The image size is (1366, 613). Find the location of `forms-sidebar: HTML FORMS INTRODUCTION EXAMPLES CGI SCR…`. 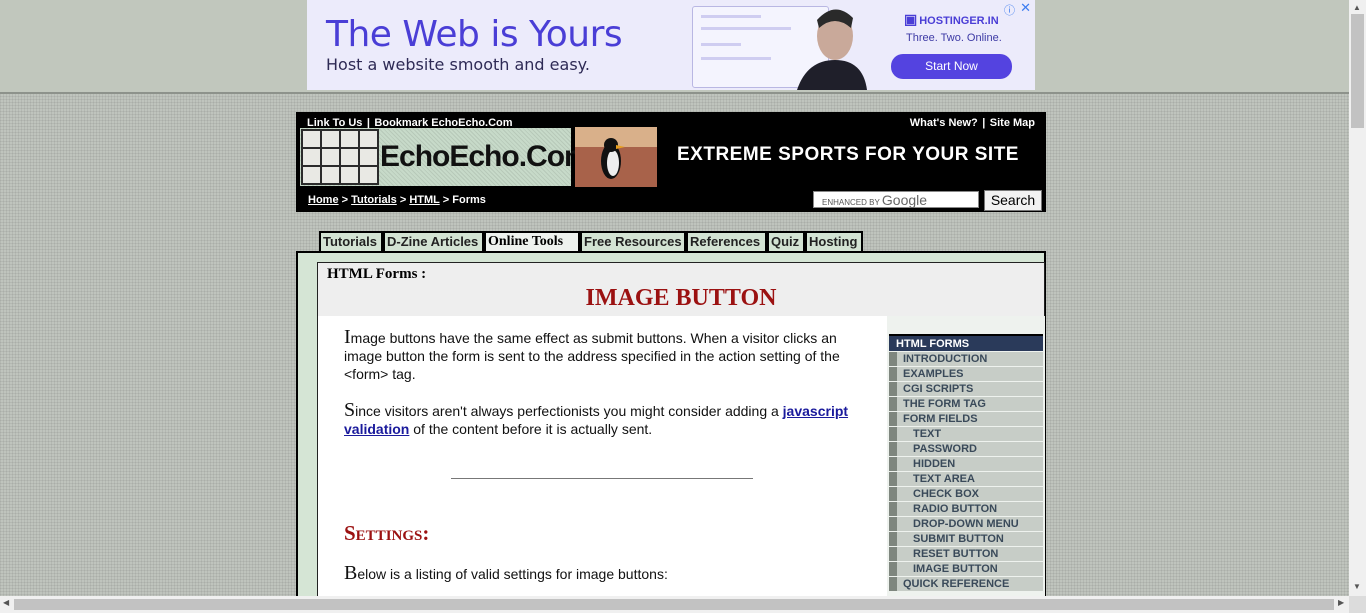

forms-sidebar: HTML FORMS INTRODUCTION EXAMPLES CGI SCR… is located at coordinates (966, 461).